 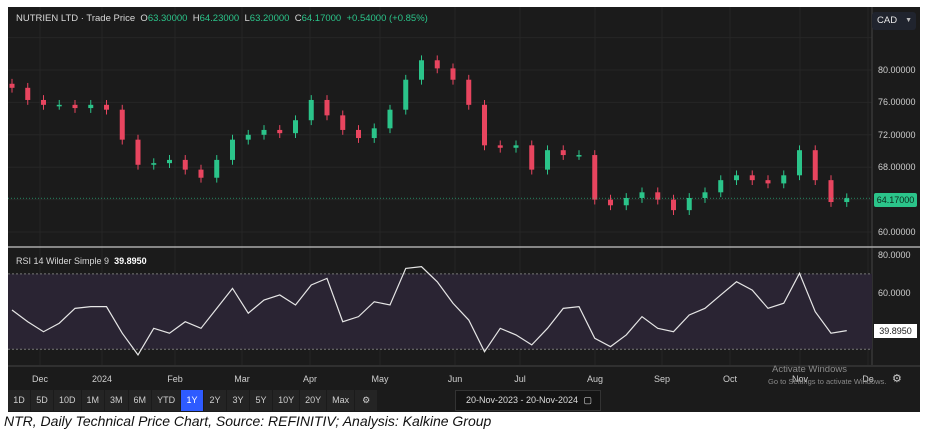 I want to click on currency-select: CAD ▼, so click(x=894, y=21).